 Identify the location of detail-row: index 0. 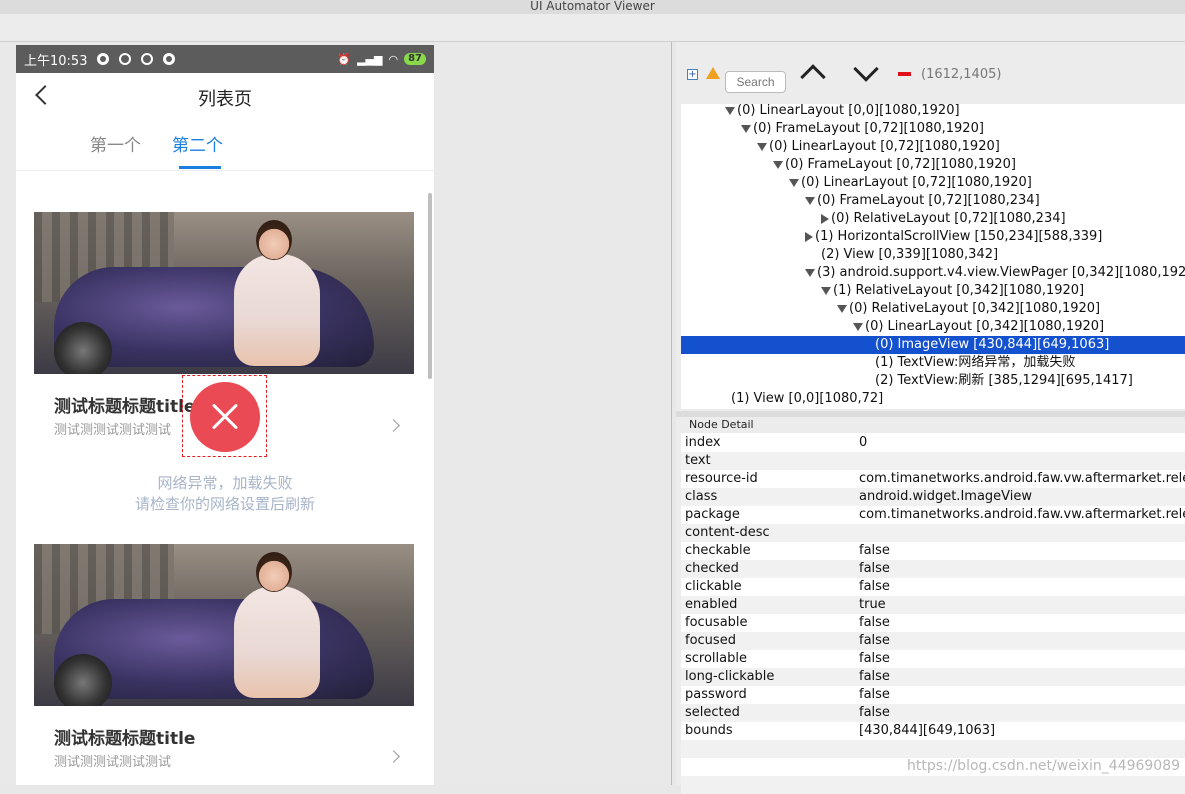
(933, 443).